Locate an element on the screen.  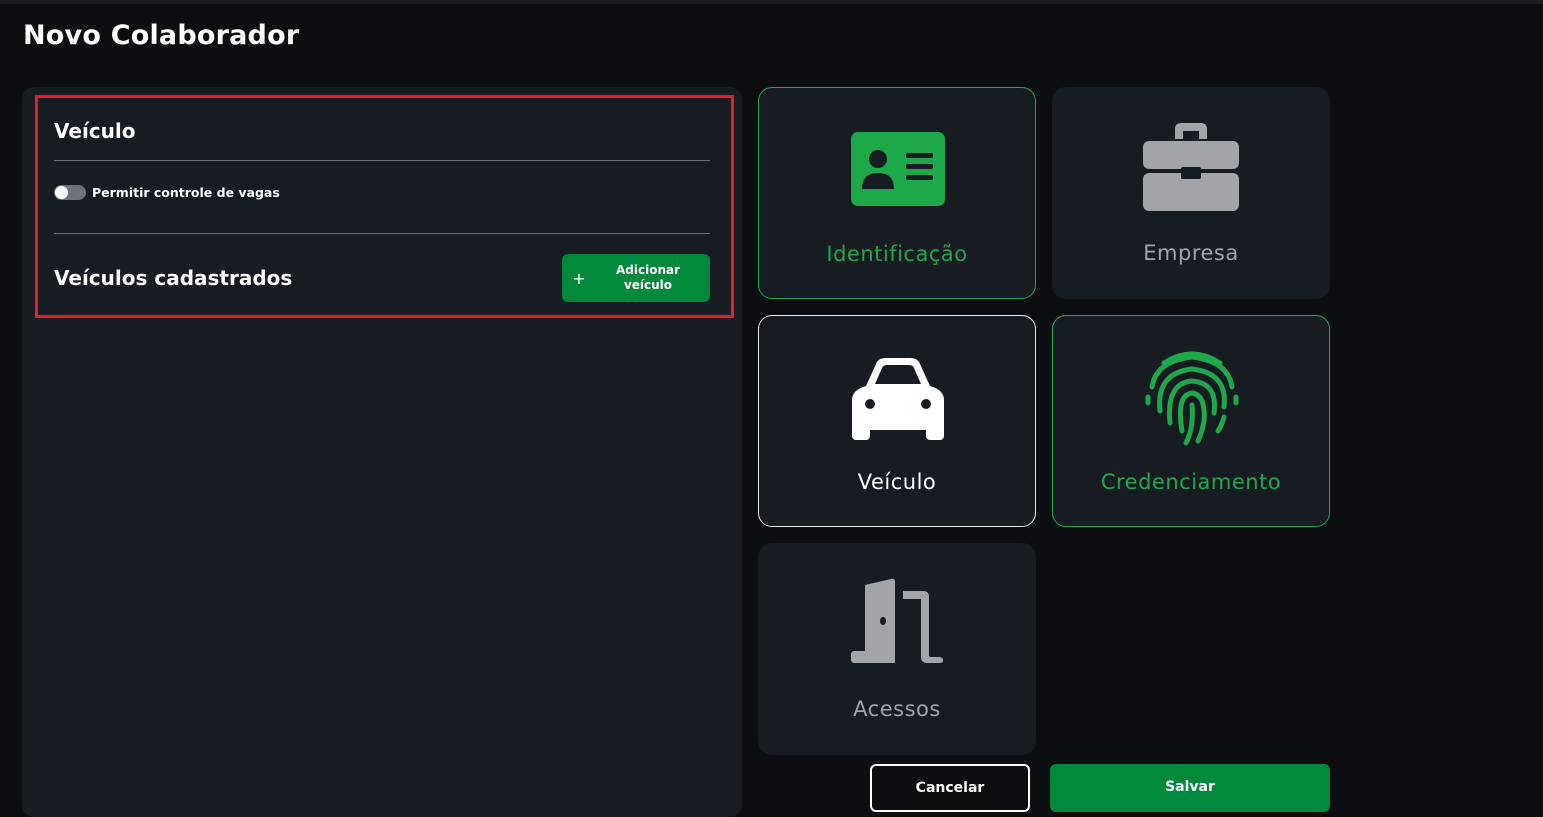
add-vehicle-label: Adicionar veículo is located at coordinates (648, 277).